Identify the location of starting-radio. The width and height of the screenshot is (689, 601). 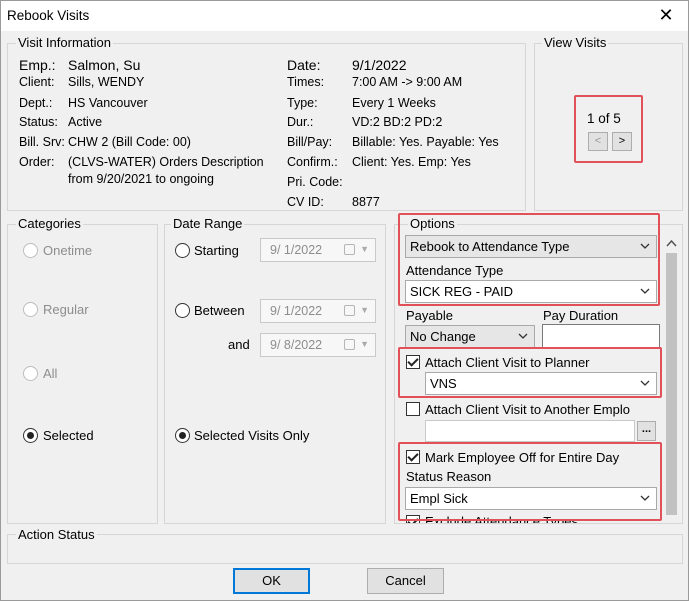
(182, 250).